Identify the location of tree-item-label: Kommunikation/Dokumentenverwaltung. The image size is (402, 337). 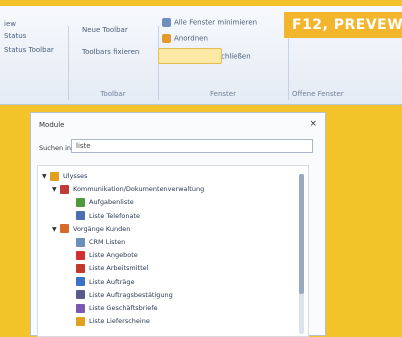
(139, 189).